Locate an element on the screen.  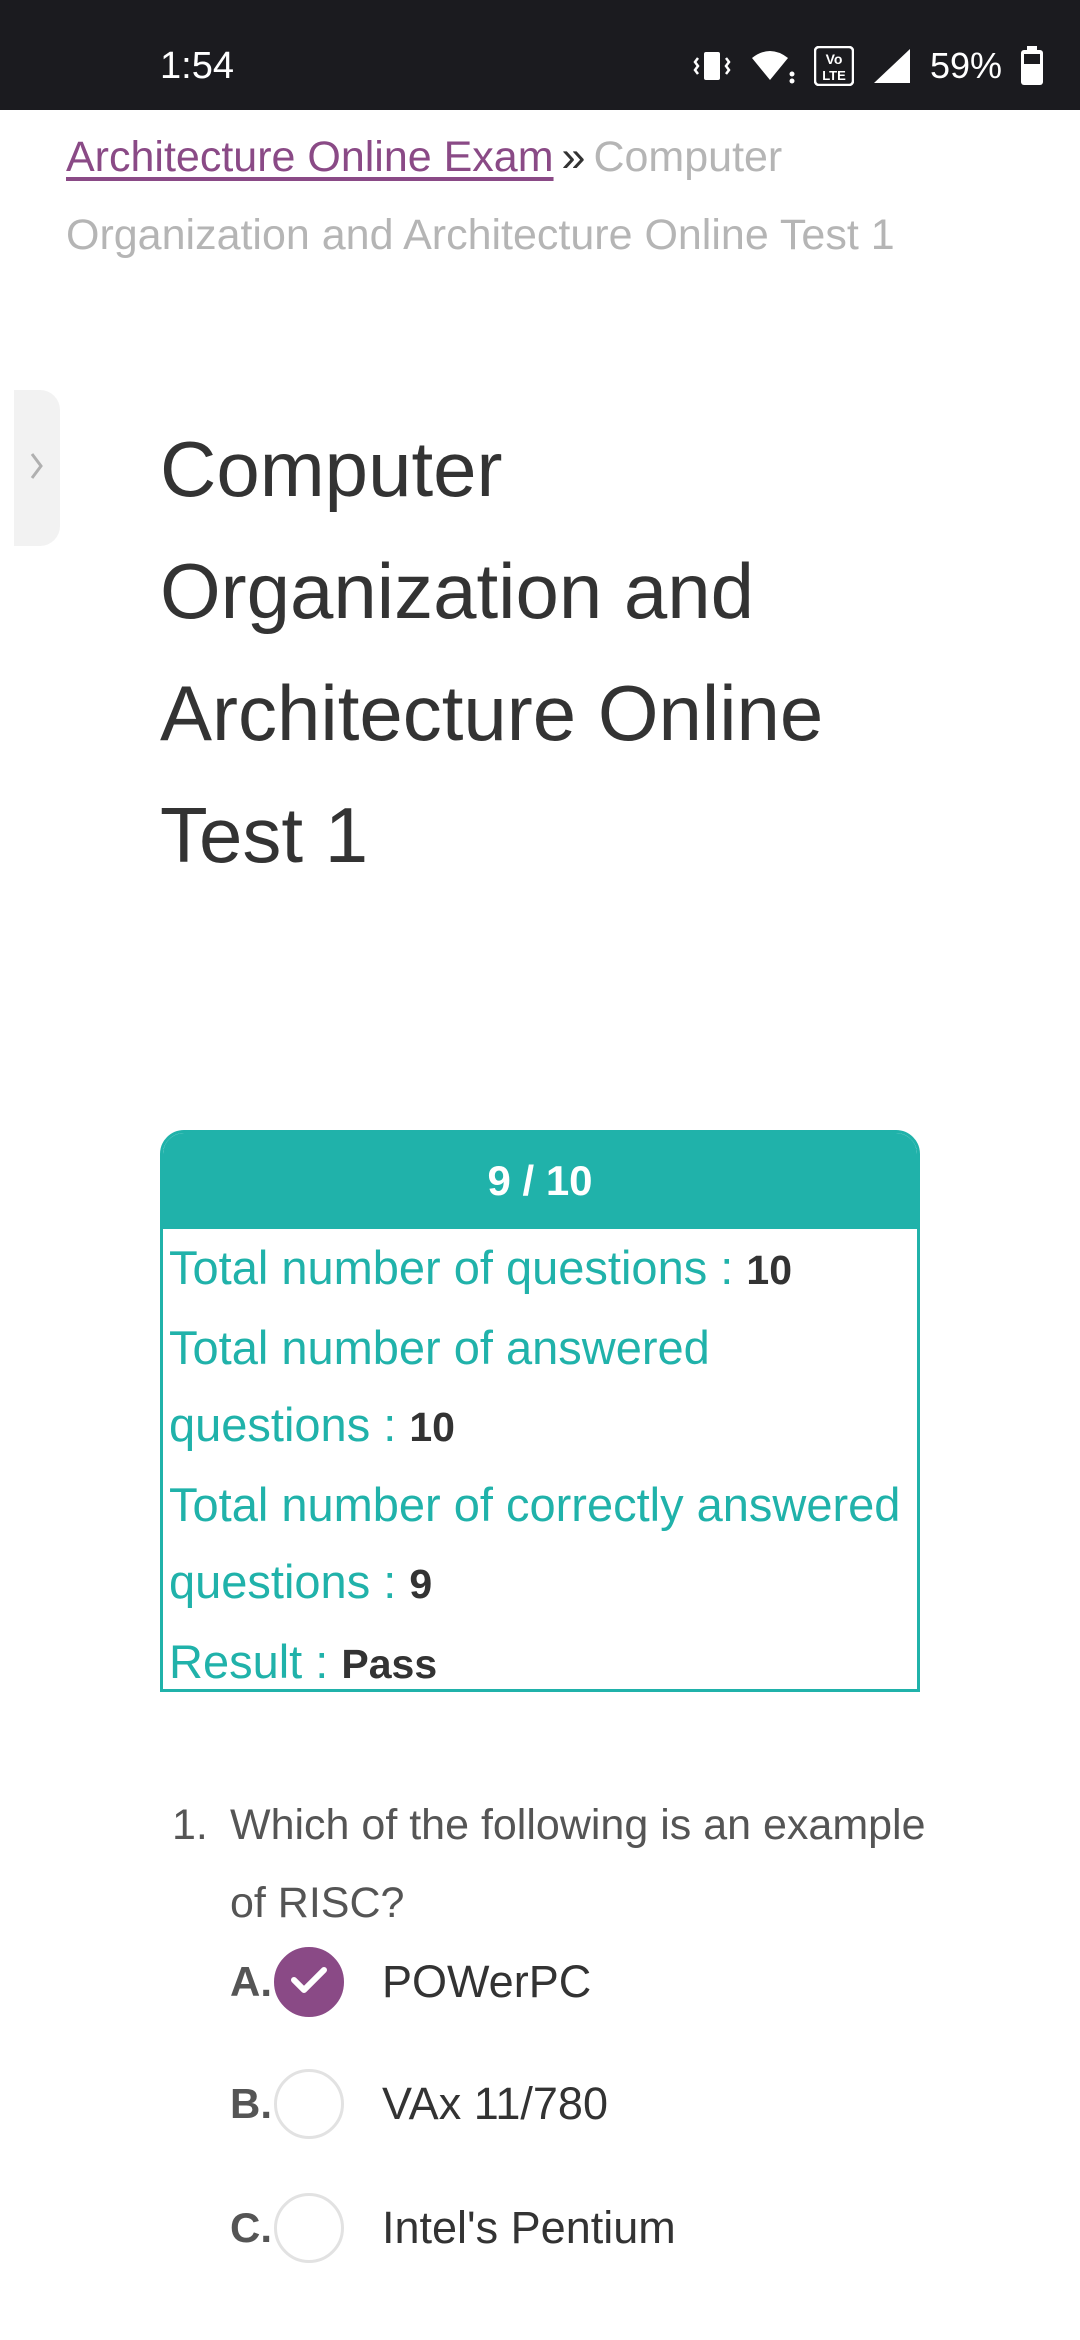
option-a: A. POWerPC is located at coordinates (610, 1982).